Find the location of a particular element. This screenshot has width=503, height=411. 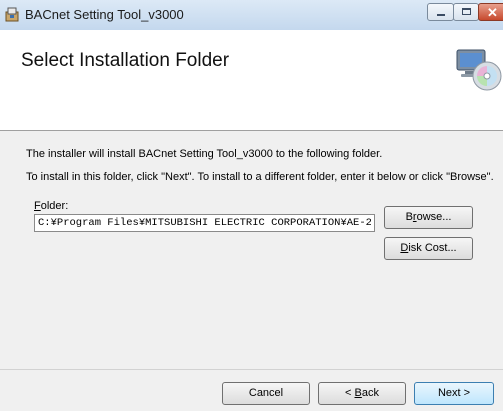

next-button: Next > is located at coordinates (454, 393).